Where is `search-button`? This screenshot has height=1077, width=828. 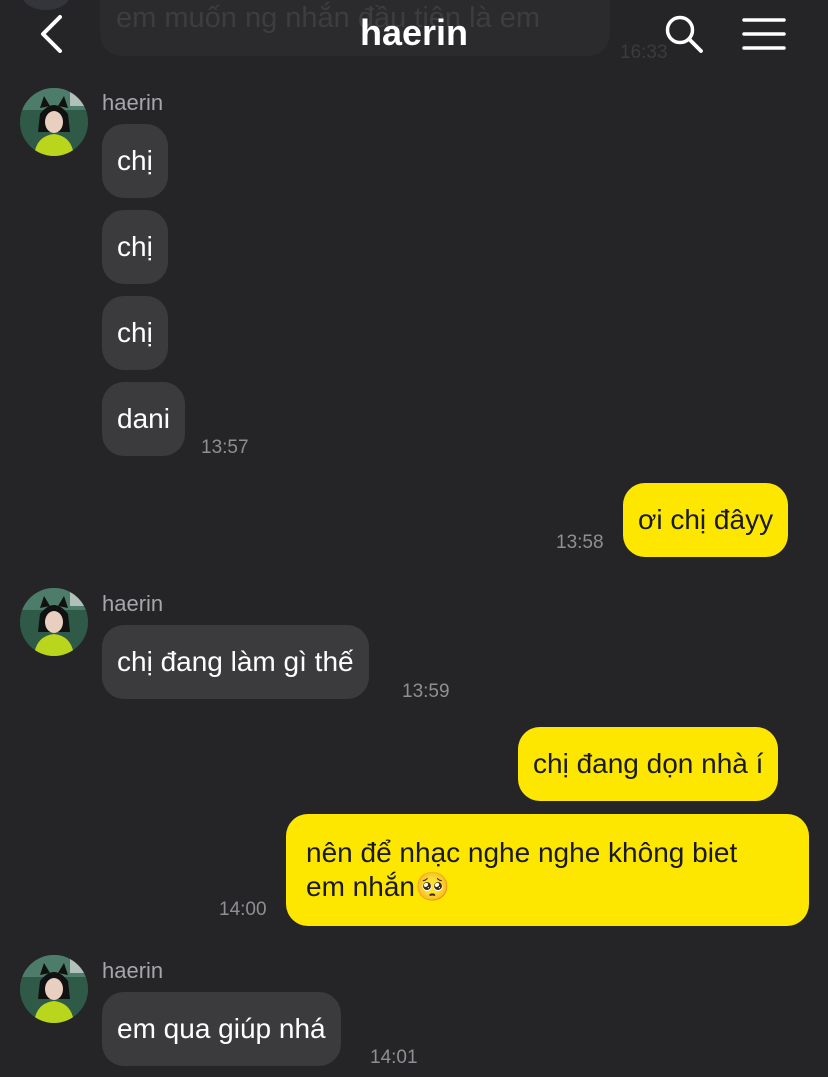 search-button is located at coordinates (684, 34).